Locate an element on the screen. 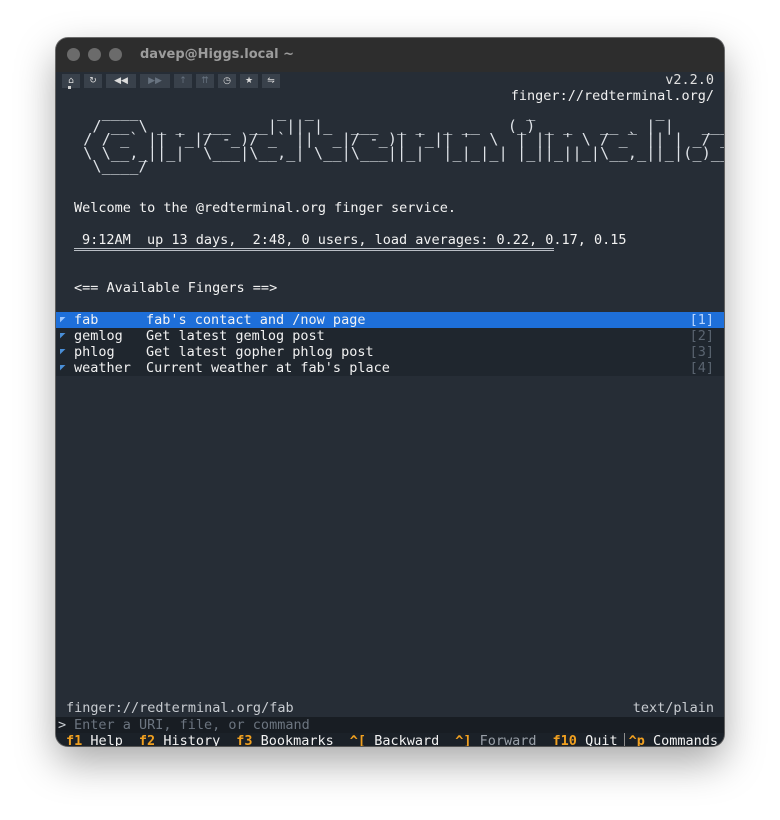 This screenshot has width=780, height=820. forward-key-binding: ^] is located at coordinates (463, 739).